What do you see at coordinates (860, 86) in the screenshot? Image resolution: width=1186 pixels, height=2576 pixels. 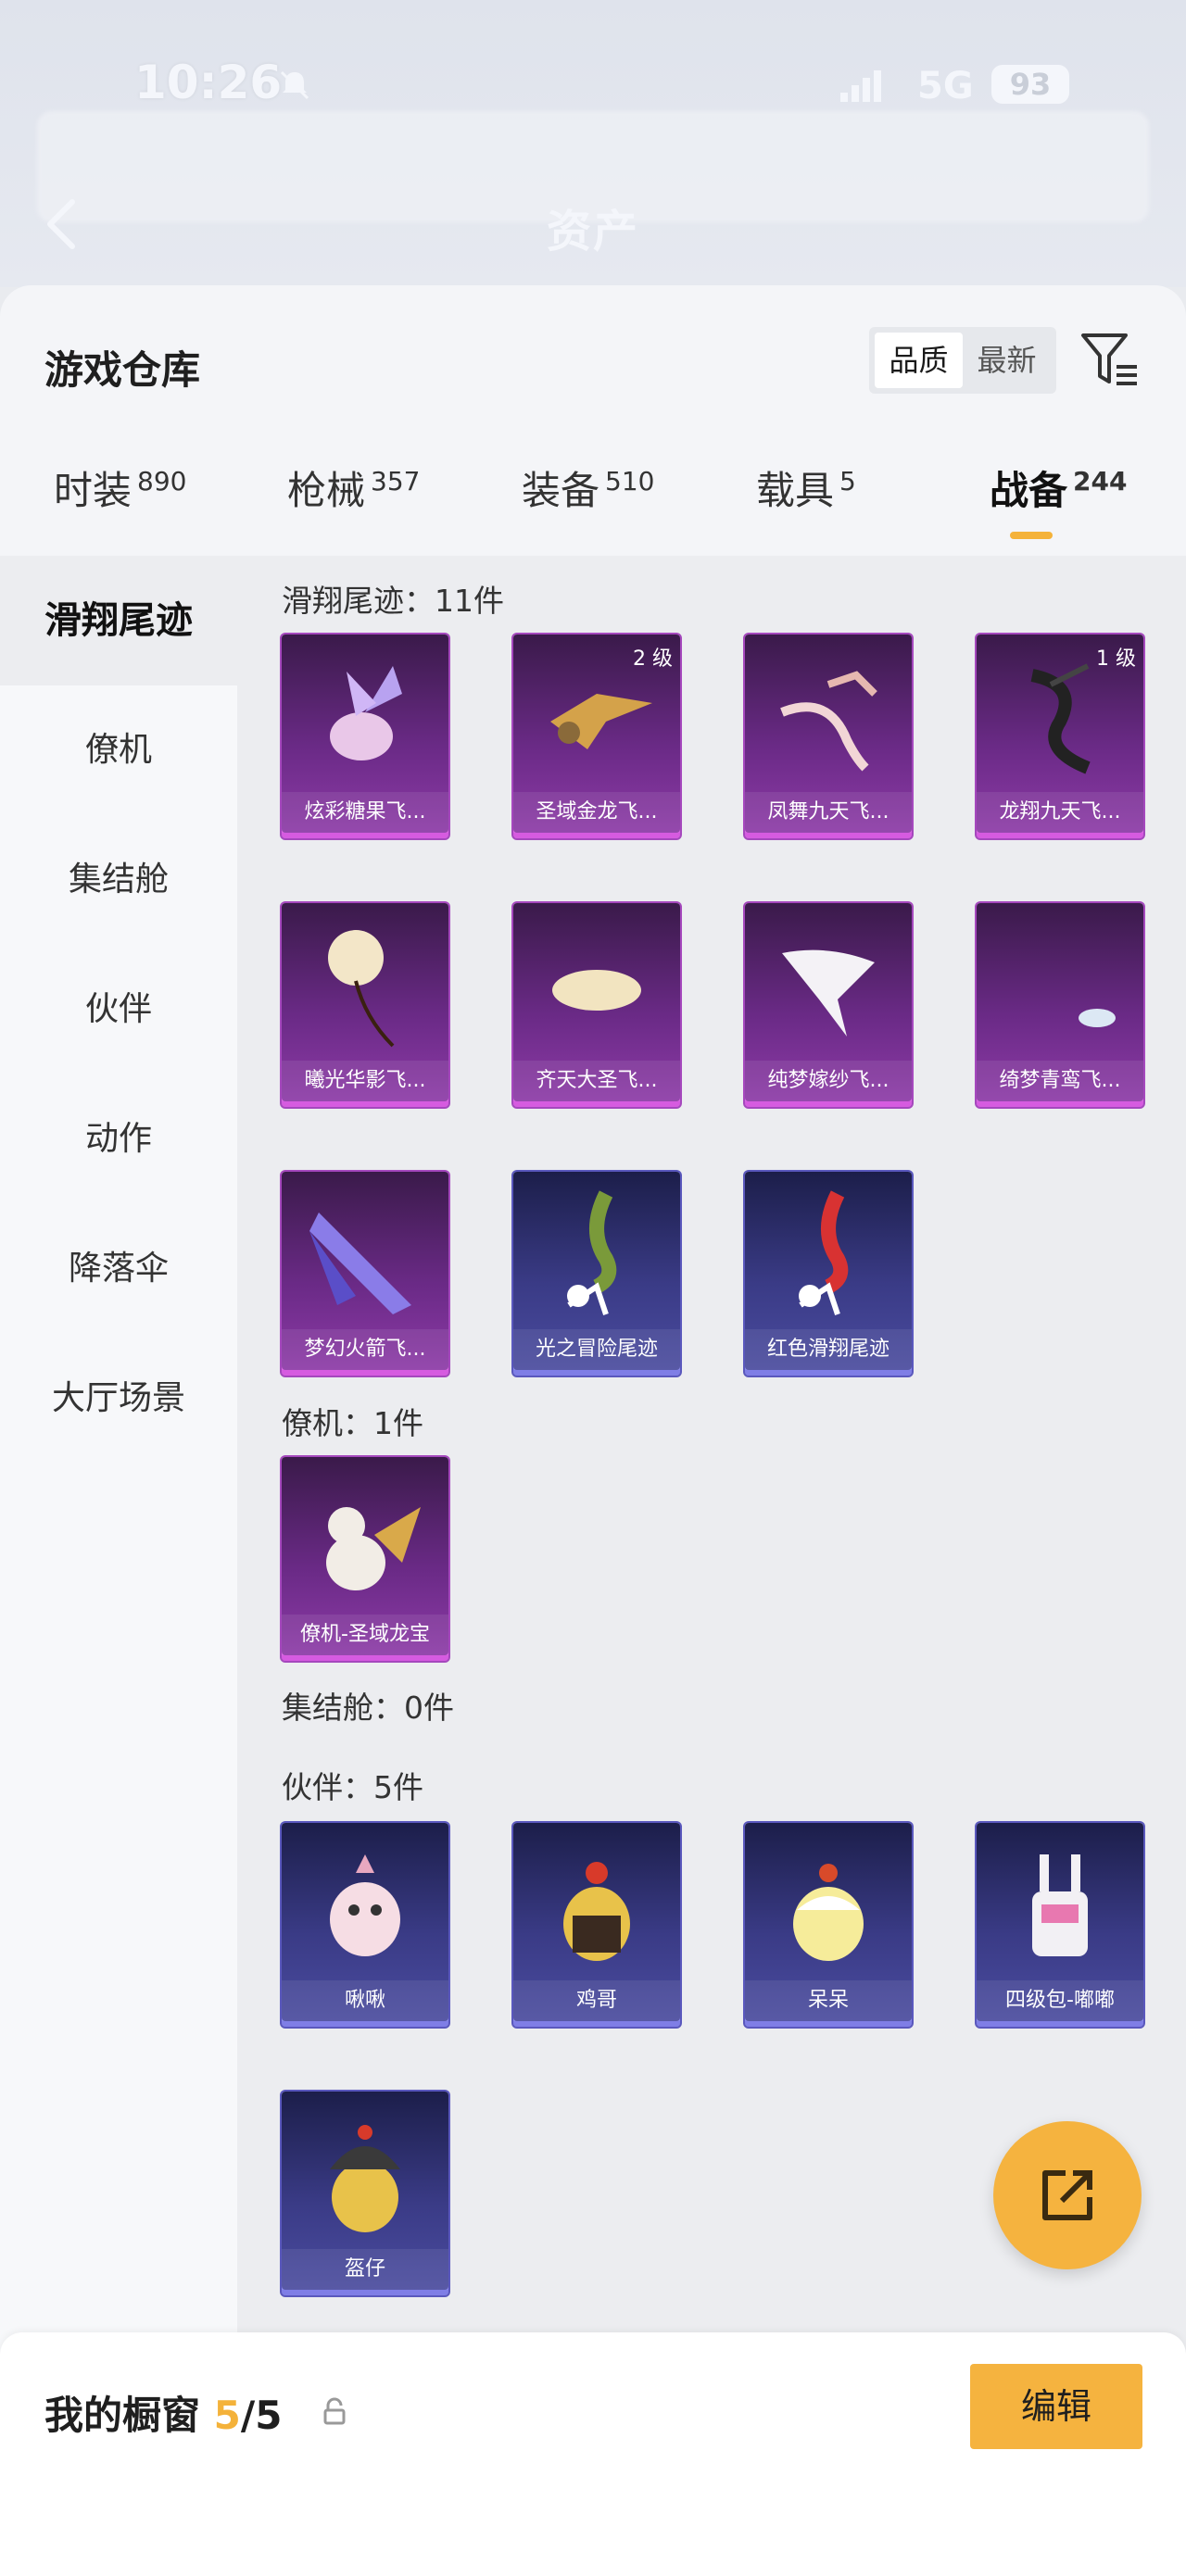 I see `signal-icon` at bounding box center [860, 86].